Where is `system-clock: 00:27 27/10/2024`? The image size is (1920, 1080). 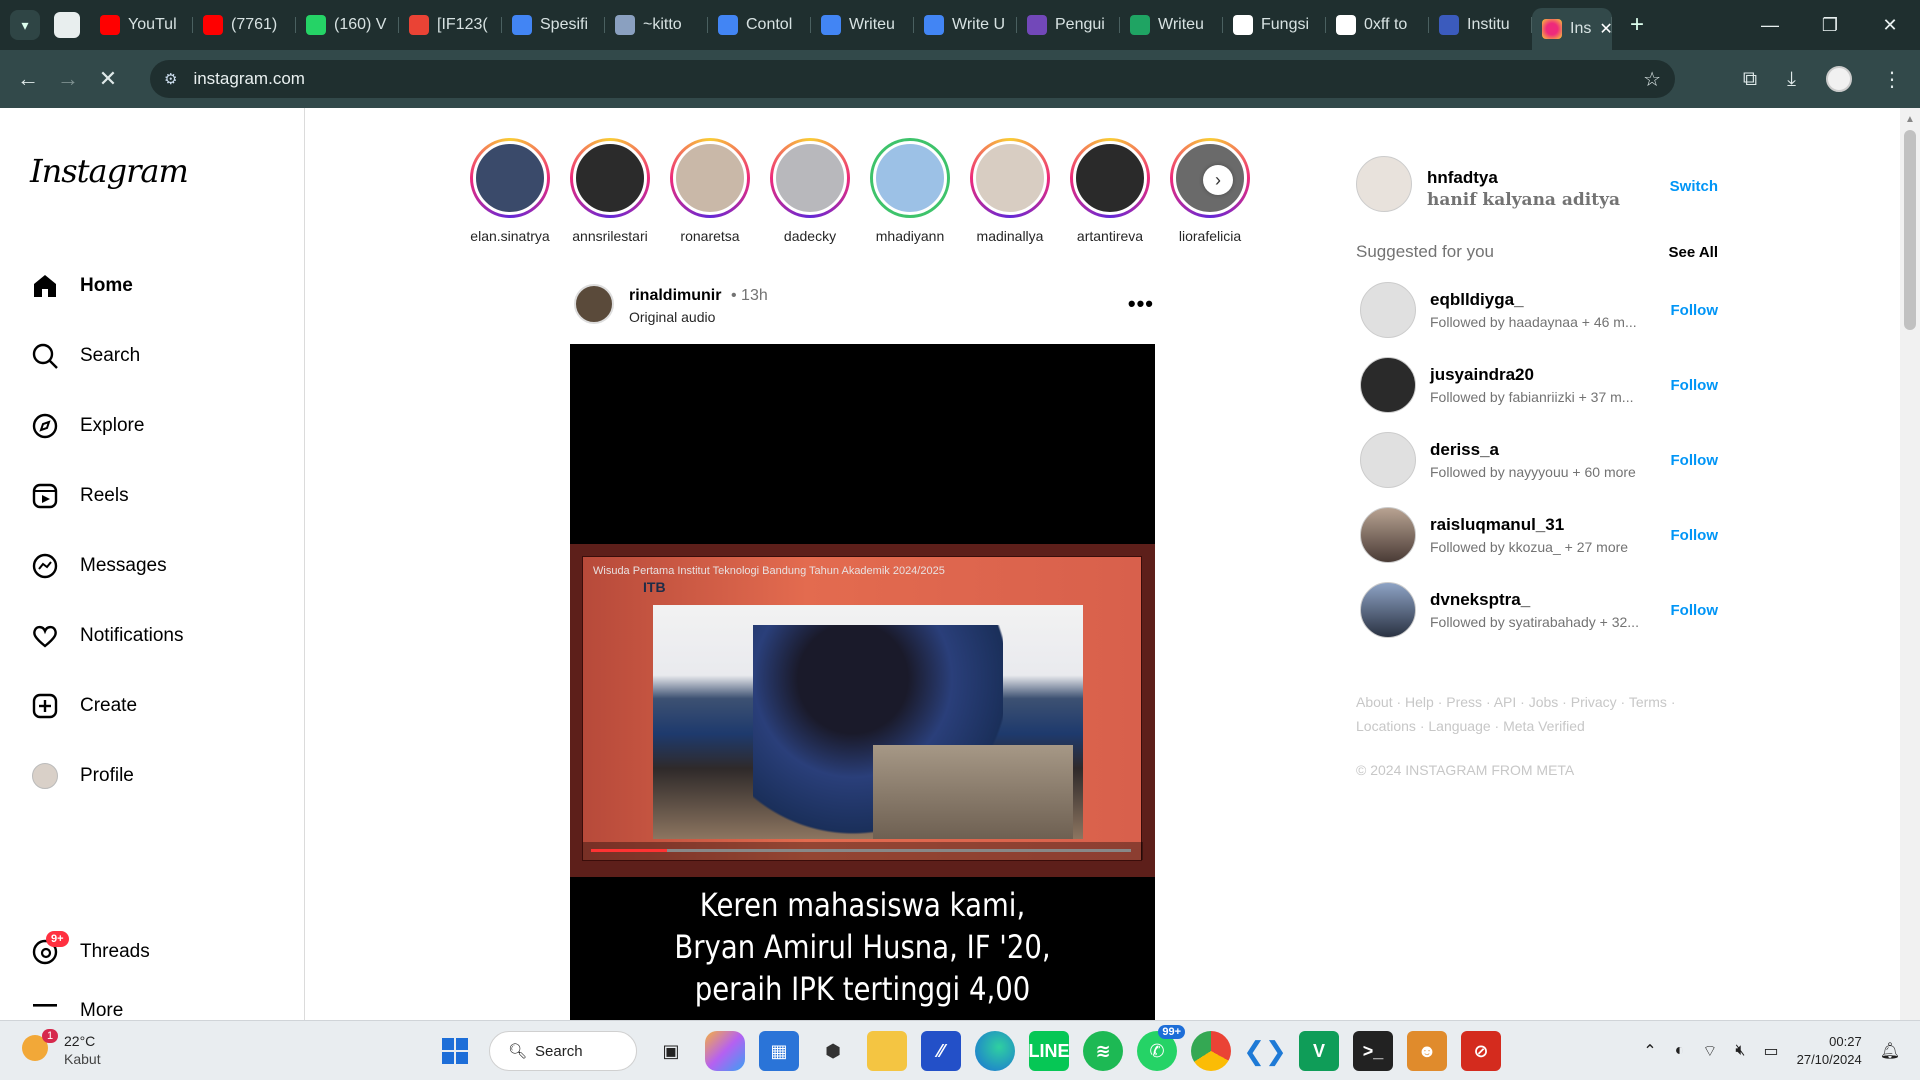
system-clock: 00:27 27/10/2024 is located at coordinates (1829, 1051).